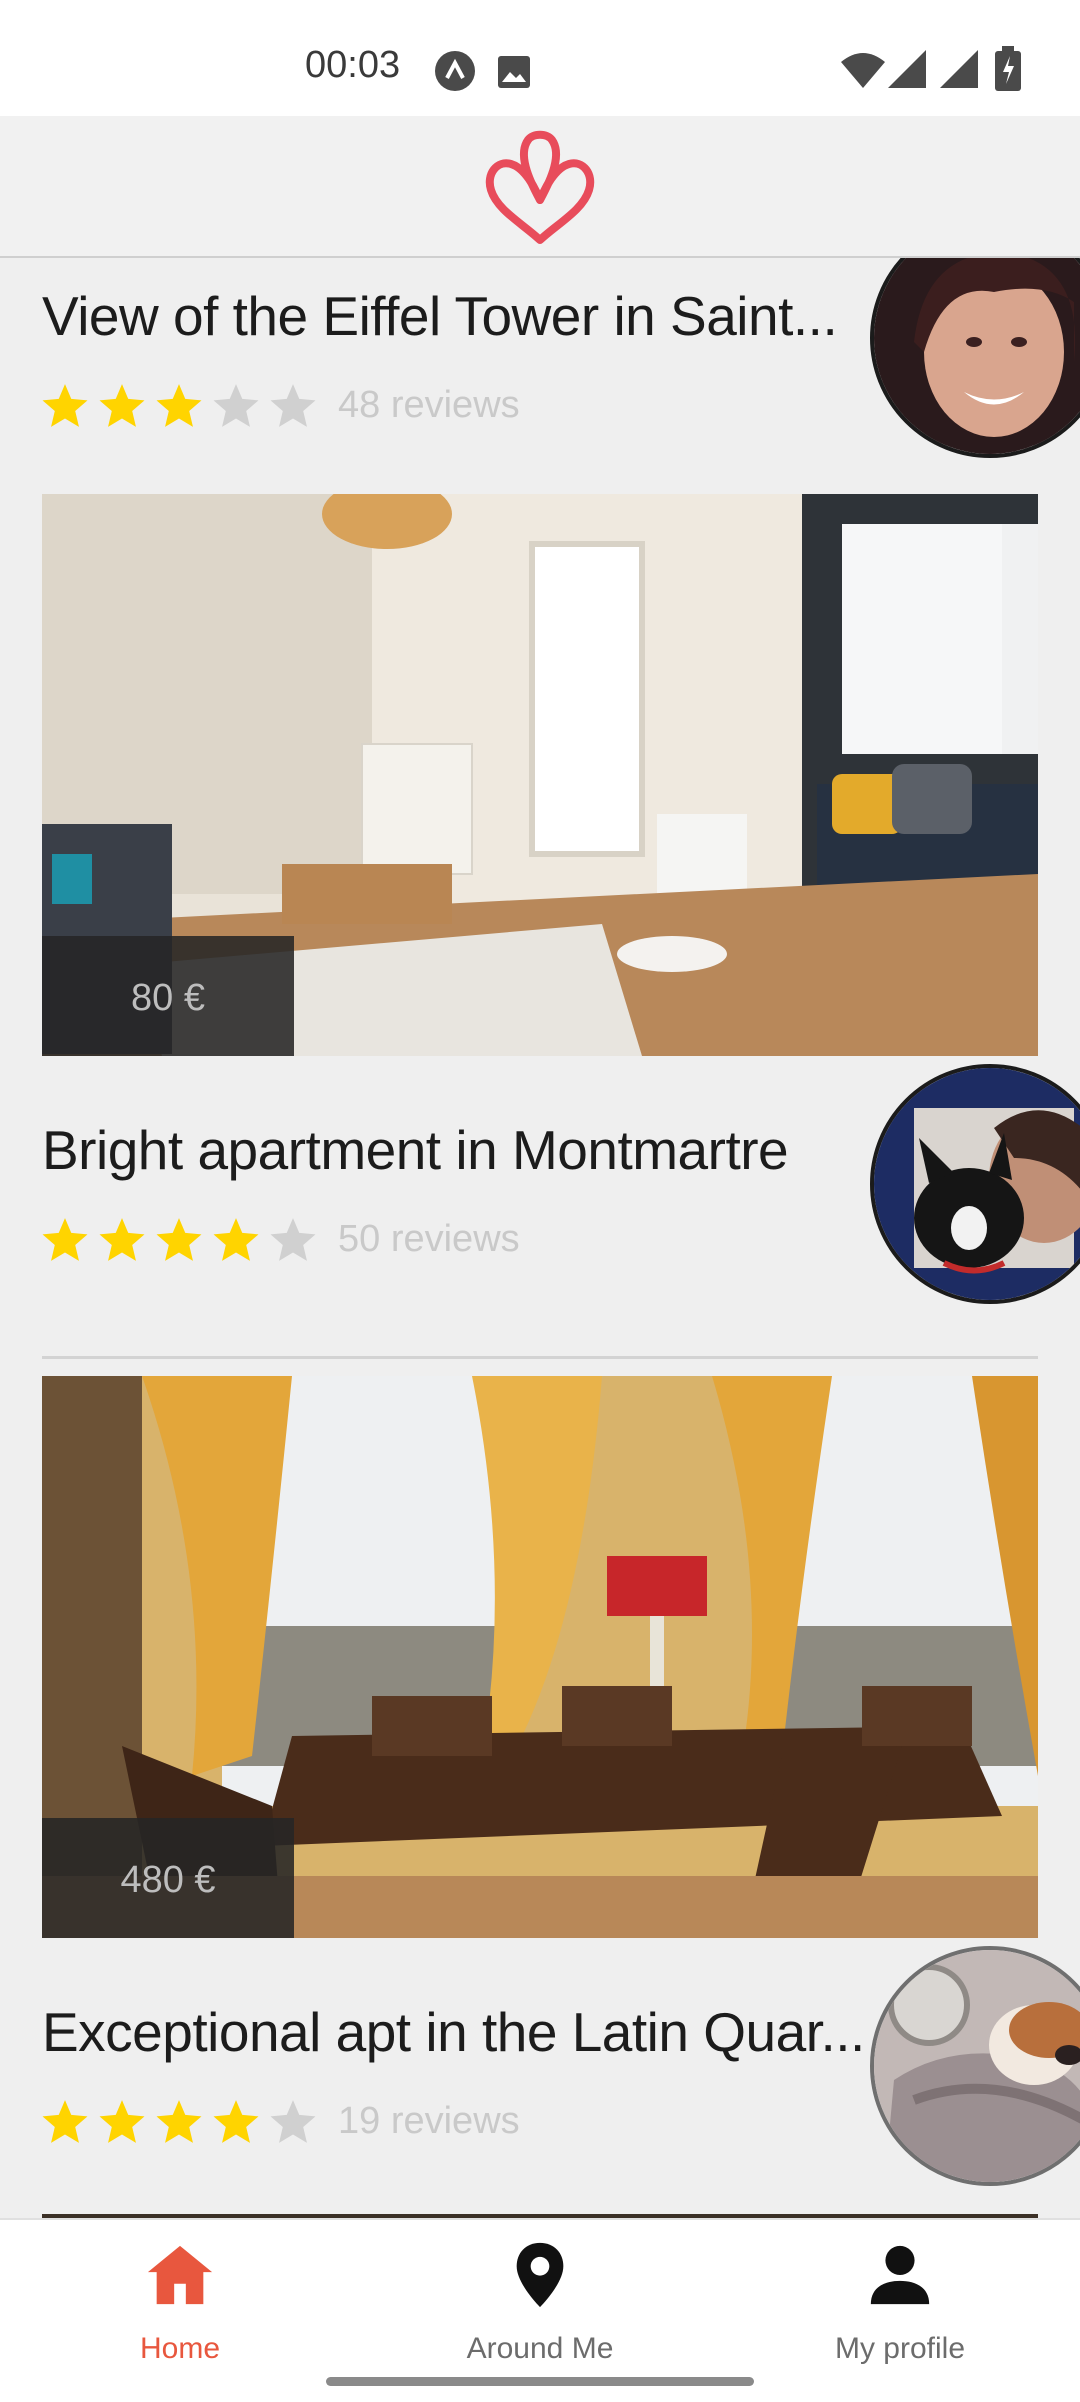  What do you see at coordinates (907, 69) in the screenshot?
I see `signal-icon` at bounding box center [907, 69].